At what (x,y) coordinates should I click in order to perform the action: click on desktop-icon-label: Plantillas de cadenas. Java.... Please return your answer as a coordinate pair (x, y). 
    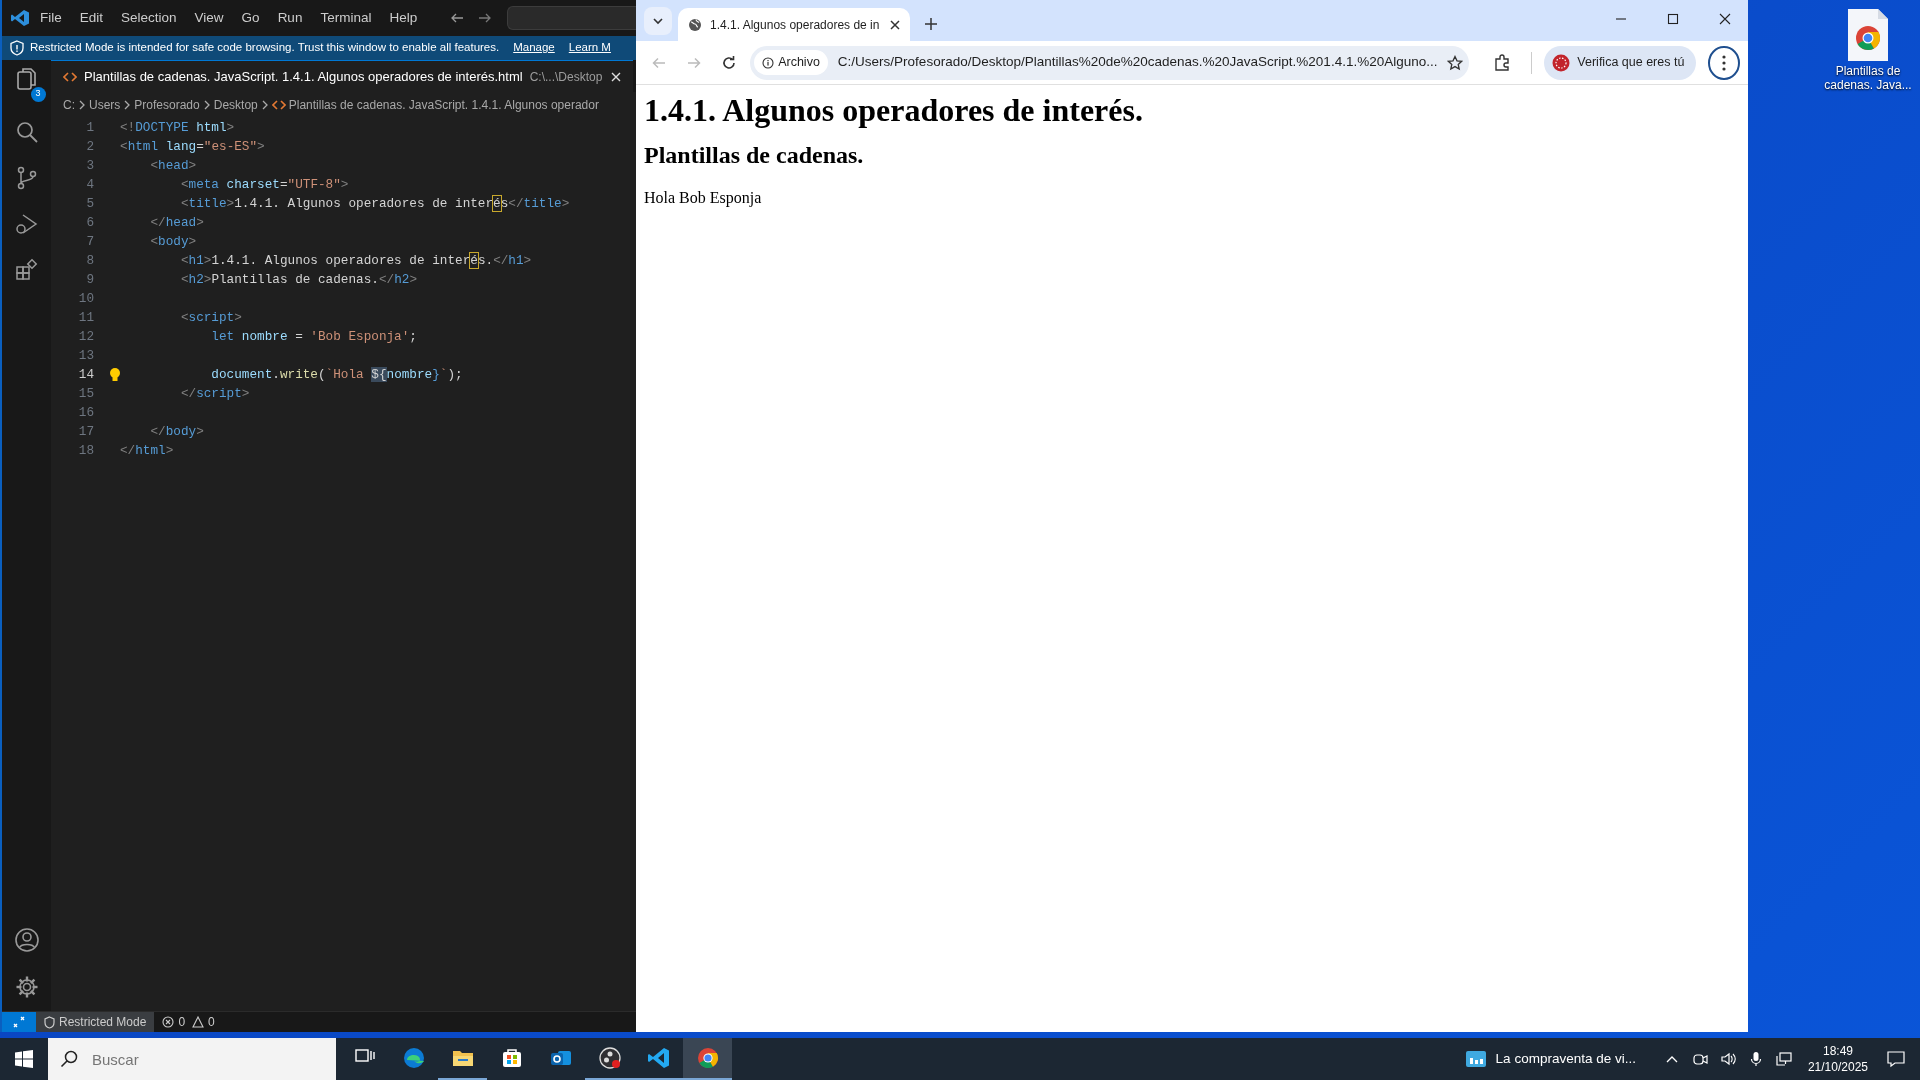
    Looking at the image, I should click on (1868, 78).